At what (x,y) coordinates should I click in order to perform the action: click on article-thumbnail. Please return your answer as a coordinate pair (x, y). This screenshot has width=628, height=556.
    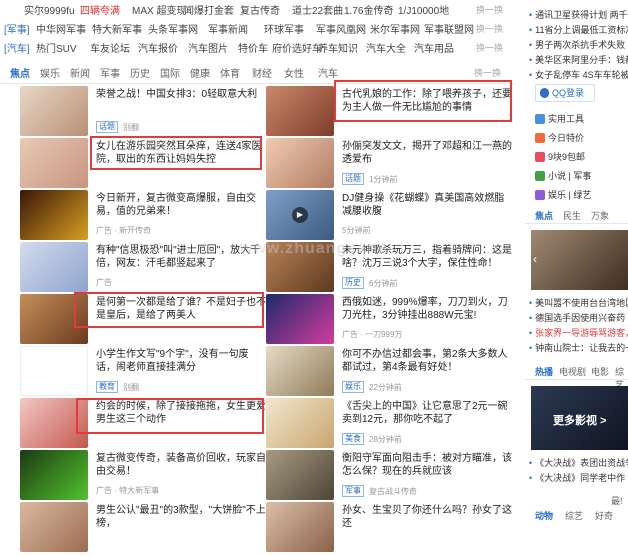
    Looking at the image, I should click on (300, 163).